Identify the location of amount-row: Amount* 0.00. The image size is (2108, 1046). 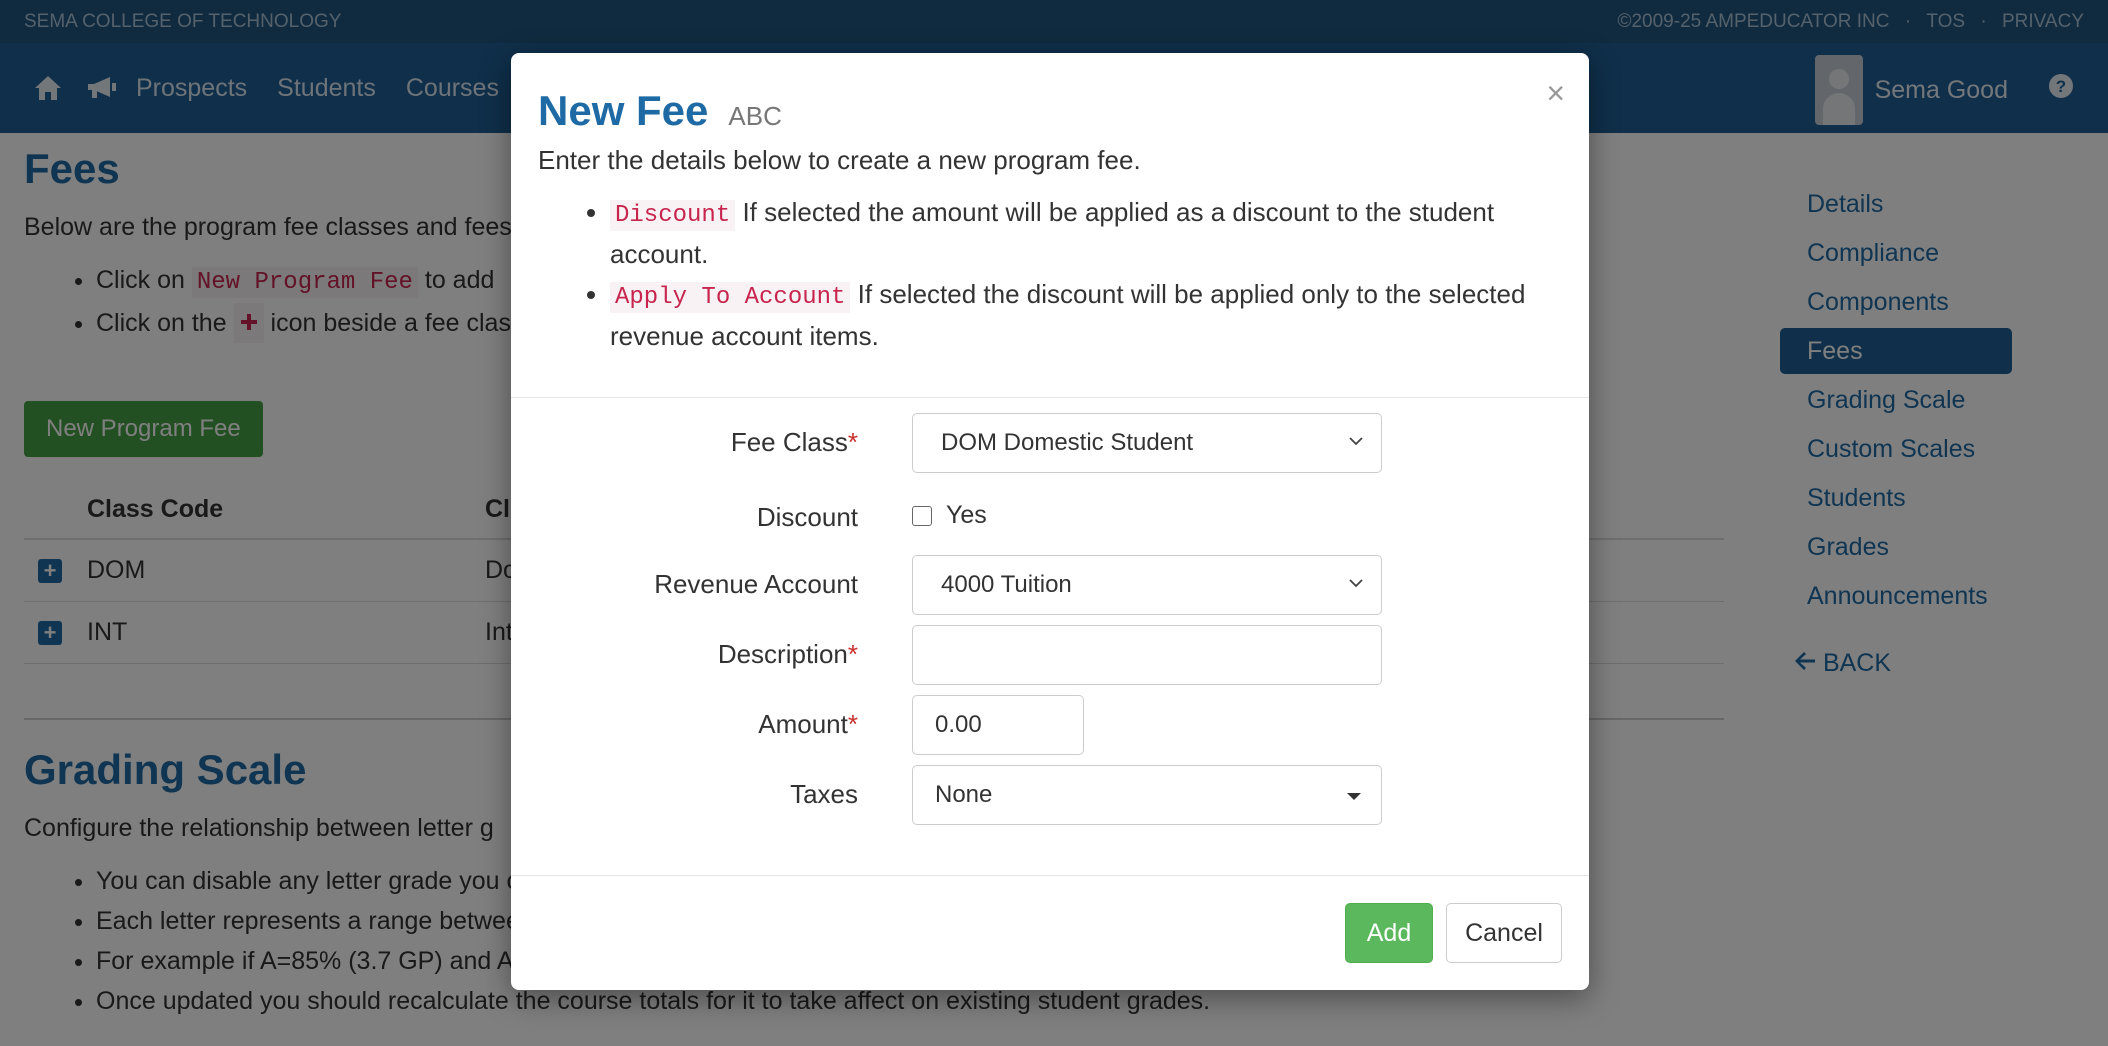
(1050, 724).